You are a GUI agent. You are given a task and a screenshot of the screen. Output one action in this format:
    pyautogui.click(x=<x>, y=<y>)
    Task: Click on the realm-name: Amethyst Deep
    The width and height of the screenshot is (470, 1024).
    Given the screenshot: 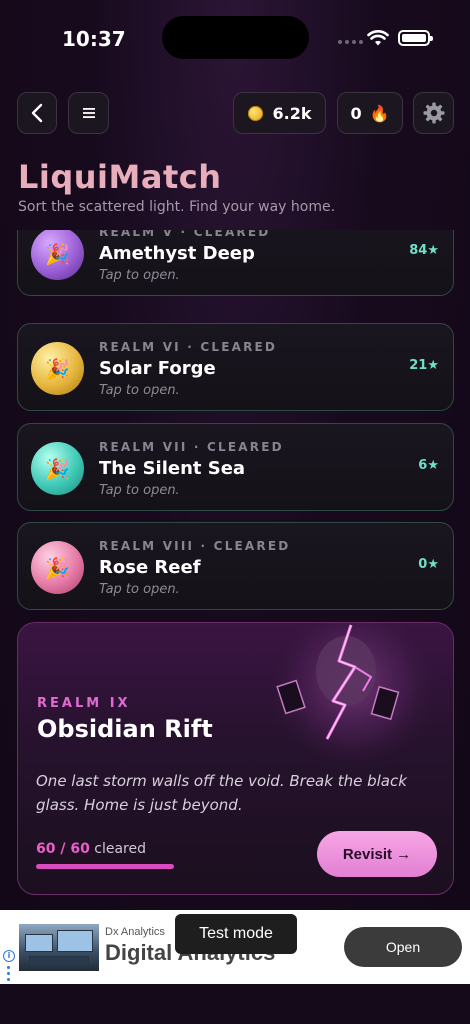 What is the action you would take?
    pyautogui.click(x=177, y=253)
    